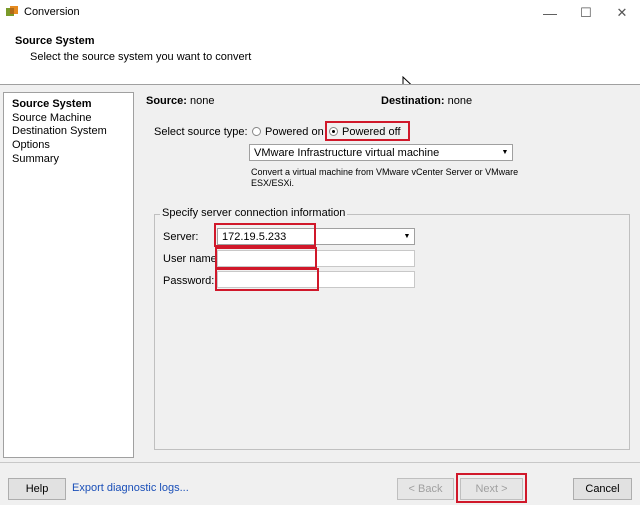 The width and height of the screenshot is (640, 505). I want to click on source-summary: Source: none, so click(180, 101).